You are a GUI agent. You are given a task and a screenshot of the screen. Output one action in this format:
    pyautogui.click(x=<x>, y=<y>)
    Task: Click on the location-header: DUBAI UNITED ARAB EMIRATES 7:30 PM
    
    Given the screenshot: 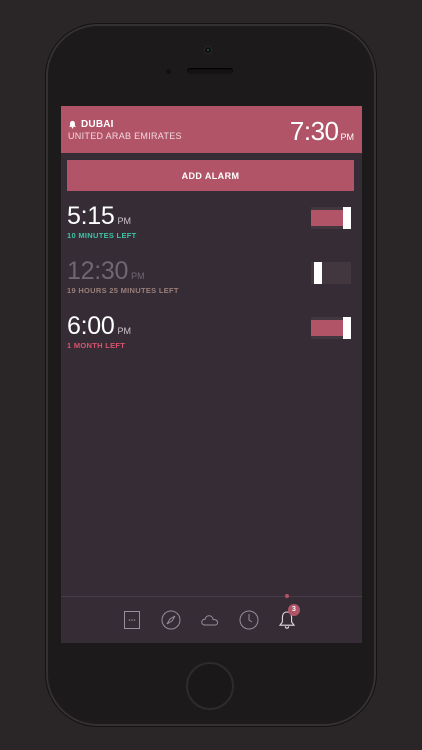 What is the action you would take?
    pyautogui.click(x=211, y=129)
    